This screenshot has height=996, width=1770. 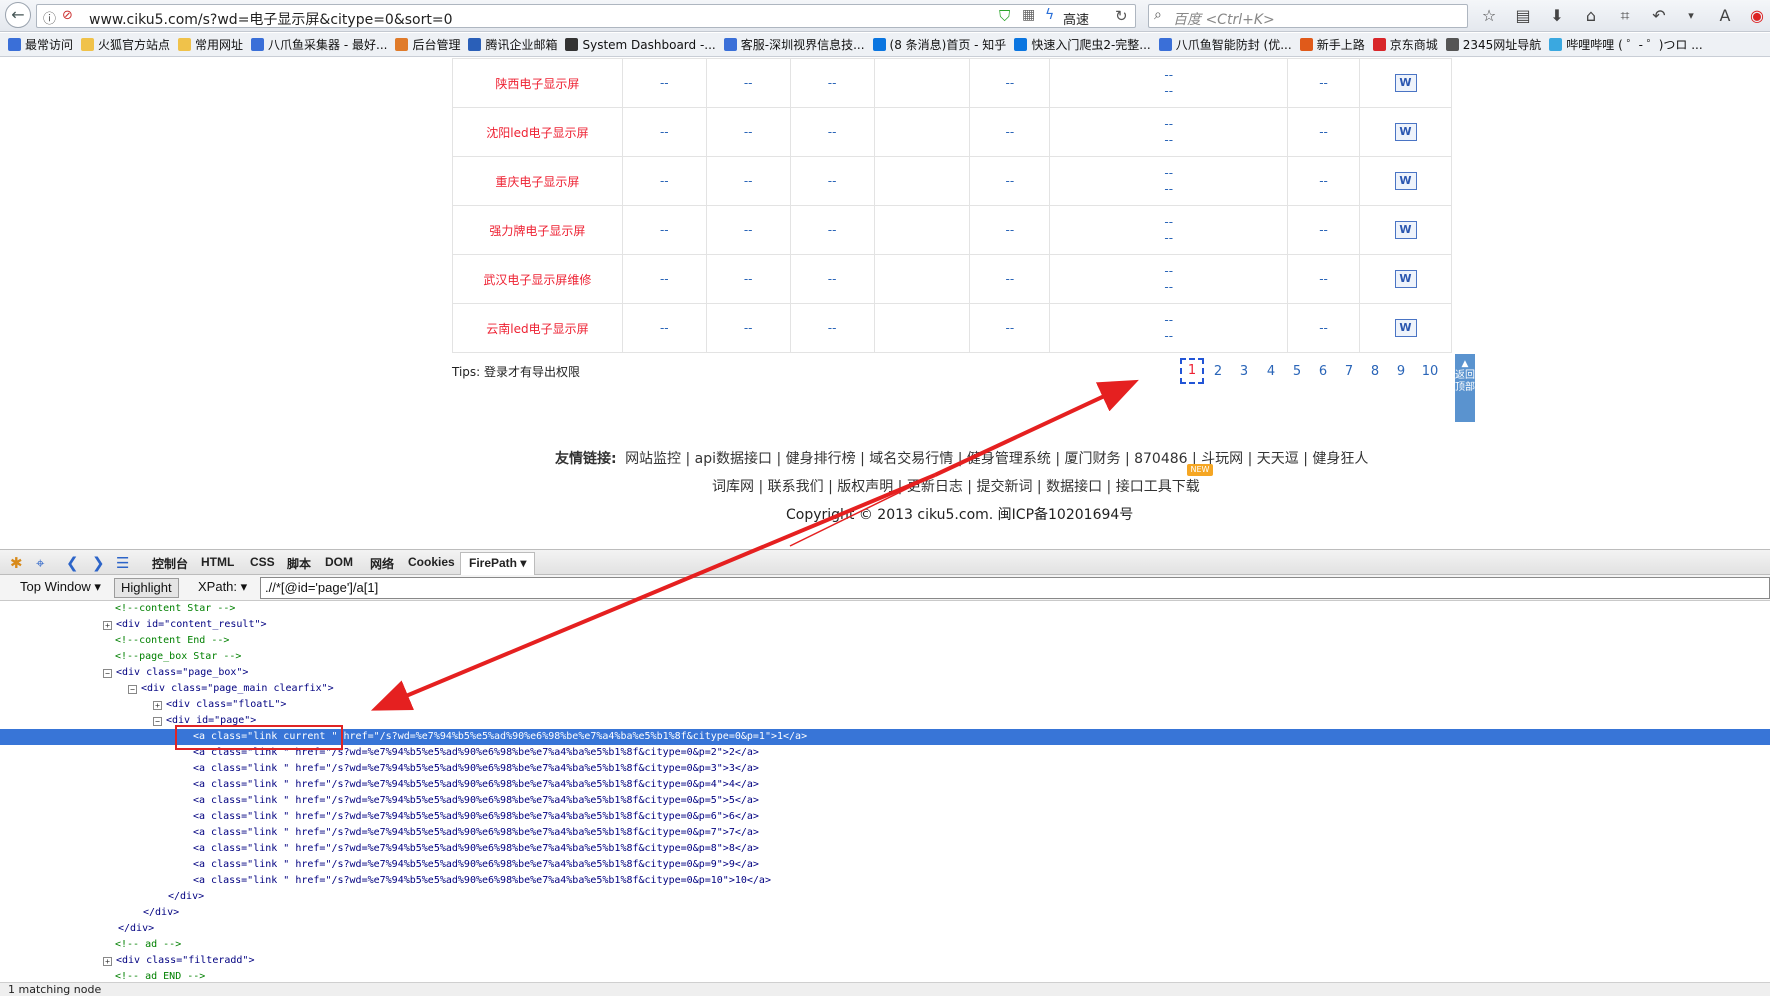 What do you see at coordinates (210, 44) in the screenshot?
I see `bookmark-item: 常用网址` at bounding box center [210, 44].